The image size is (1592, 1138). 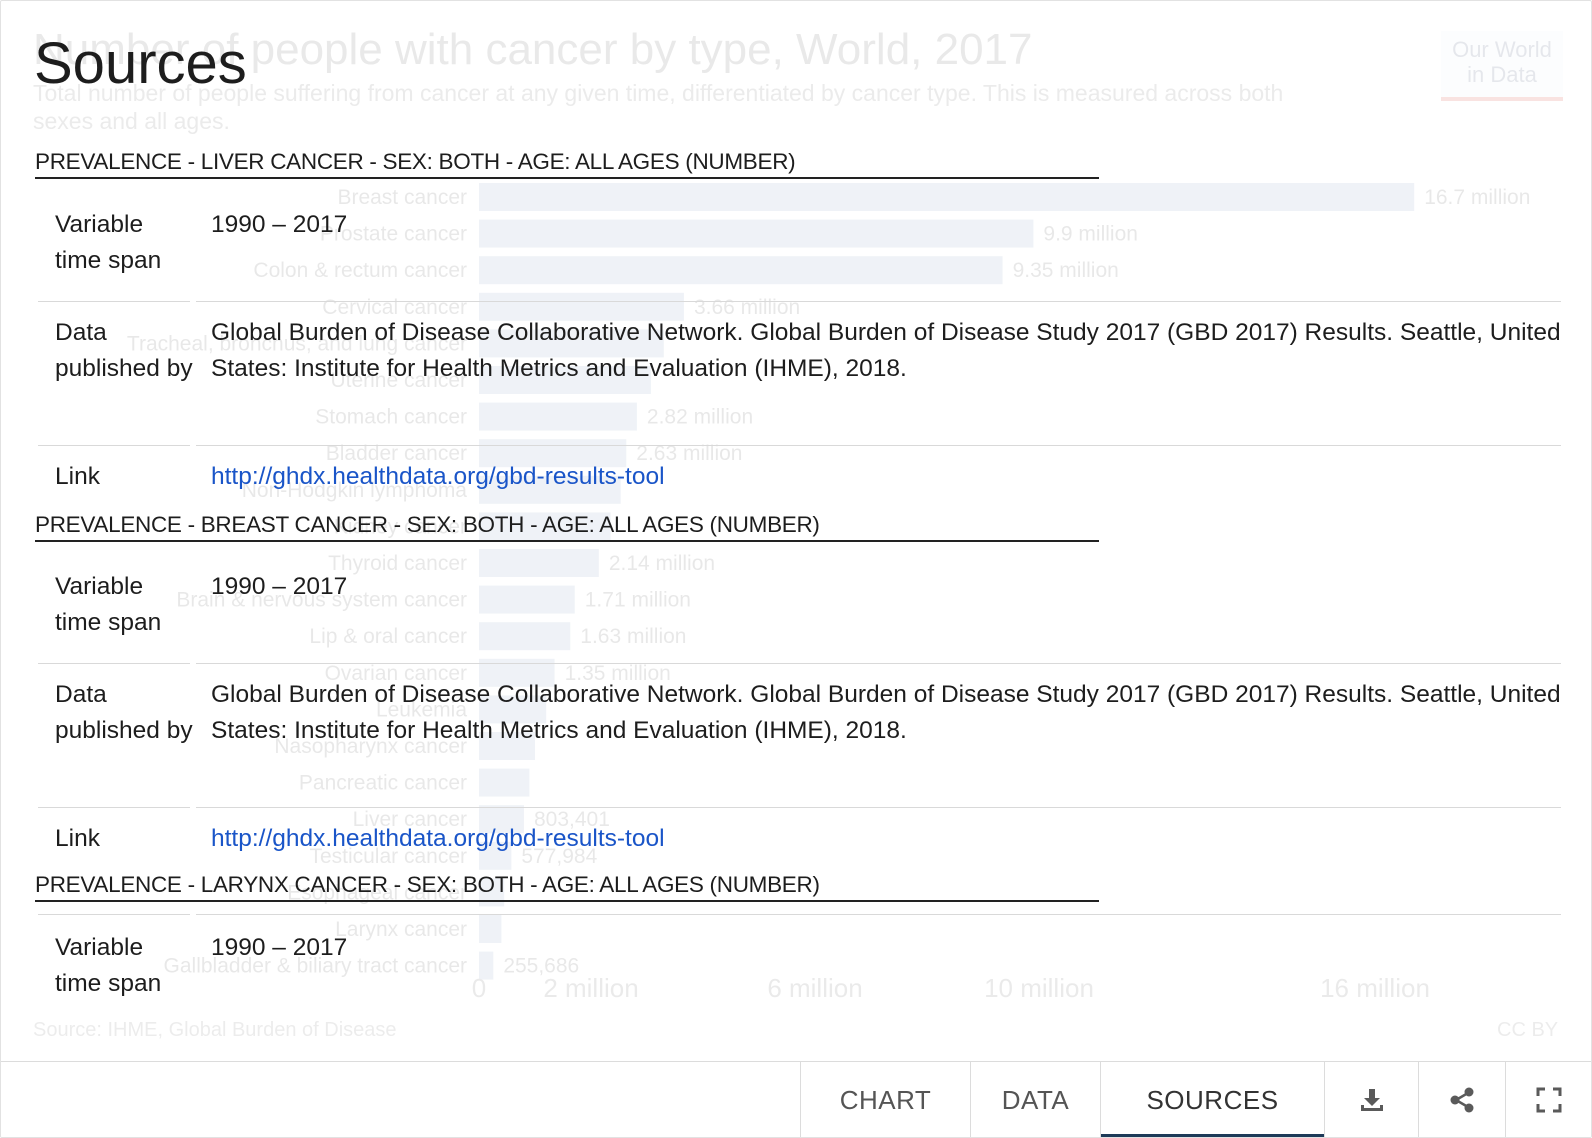 I want to click on tab-sources: SOURCES, so click(x=1212, y=1099).